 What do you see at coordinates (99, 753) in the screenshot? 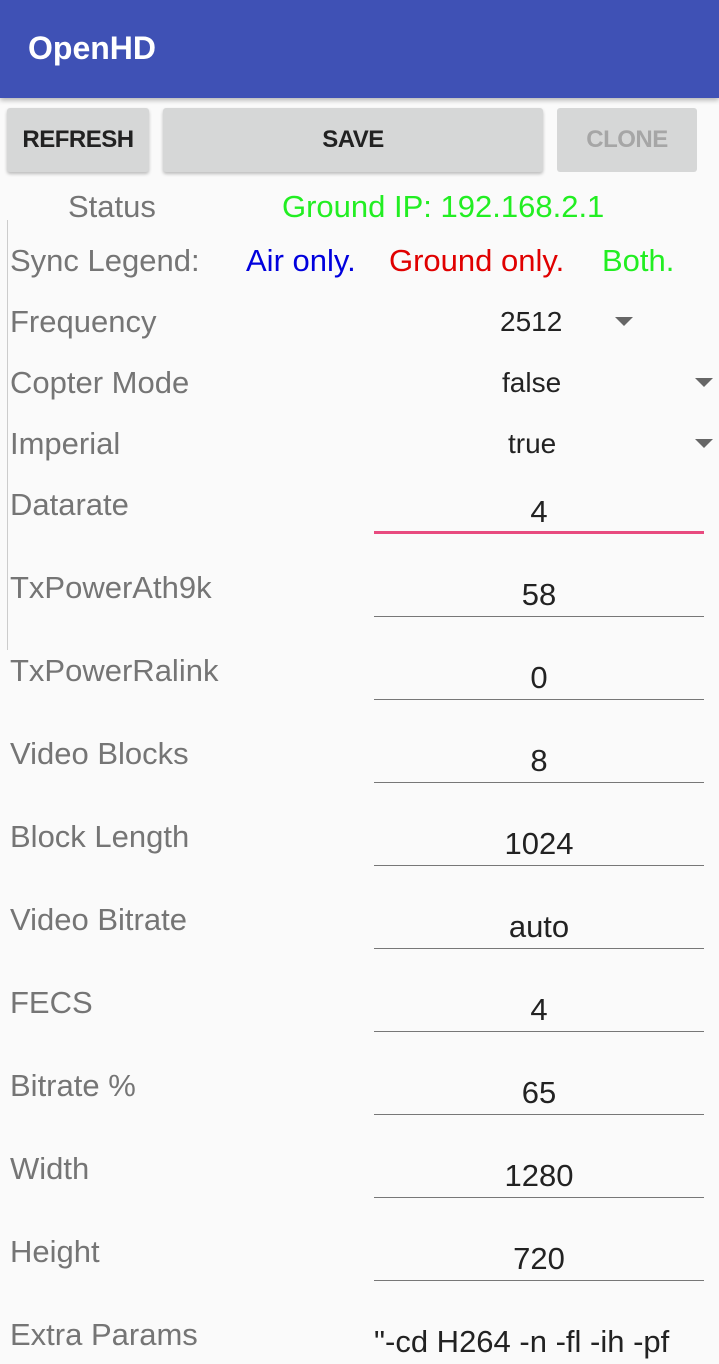
I see `video-blocks-label: Video Blocks` at bounding box center [99, 753].